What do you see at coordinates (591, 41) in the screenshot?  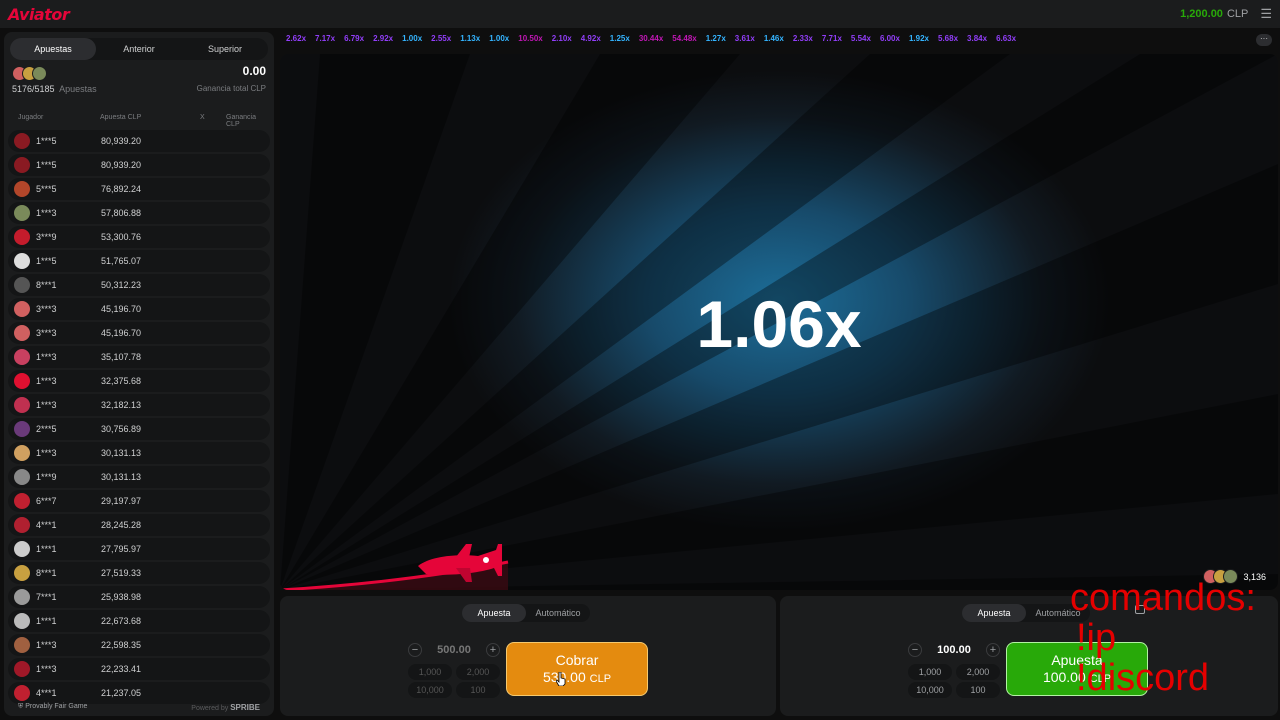 I see `history-multiplier: 4.92x` at bounding box center [591, 41].